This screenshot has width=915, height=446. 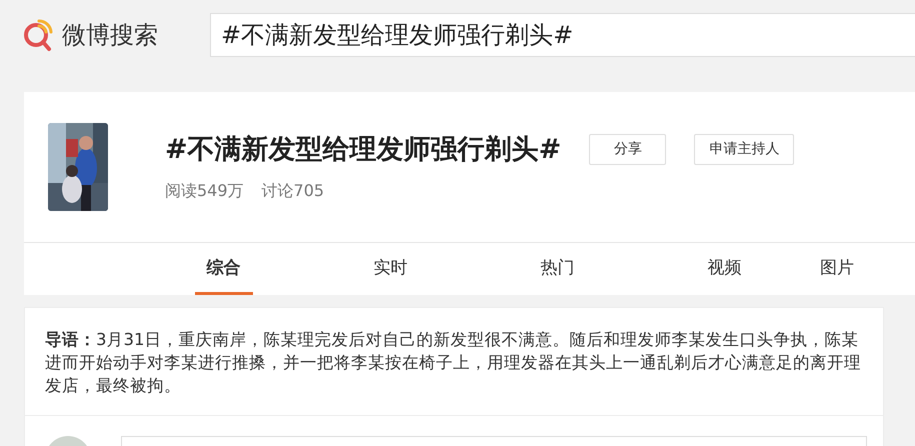 What do you see at coordinates (293, 191) in the screenshot?
I see `topic-stat: 讨论705` at bounding box center [293, 191].